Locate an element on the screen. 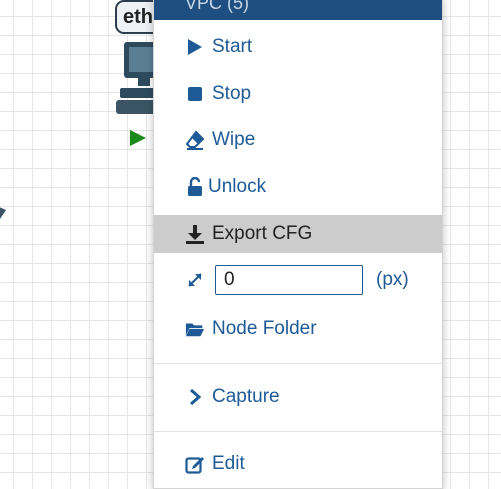 This screenshot has height=489, width=501. menu-item-export-cfg: Export CFG is located at coordinates (298, 234).